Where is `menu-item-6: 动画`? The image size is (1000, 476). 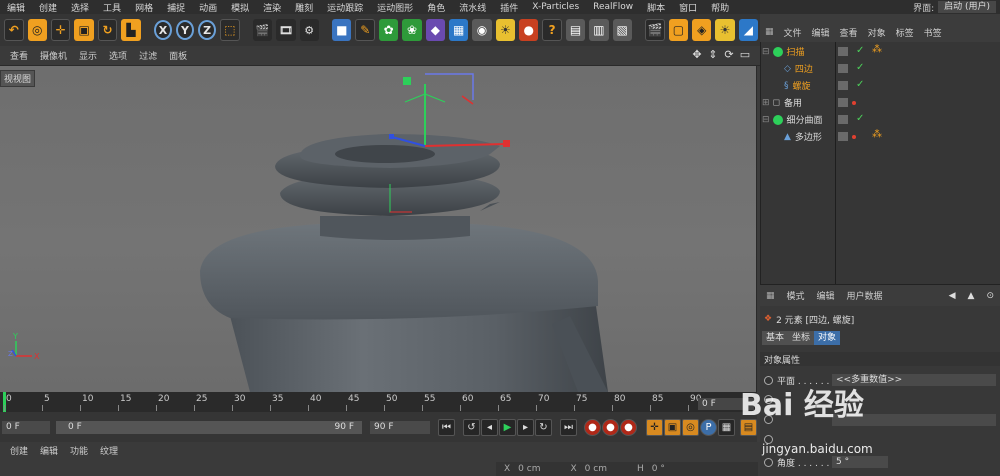 menu-item-6: 动画 is located at coordinates (208, 7).